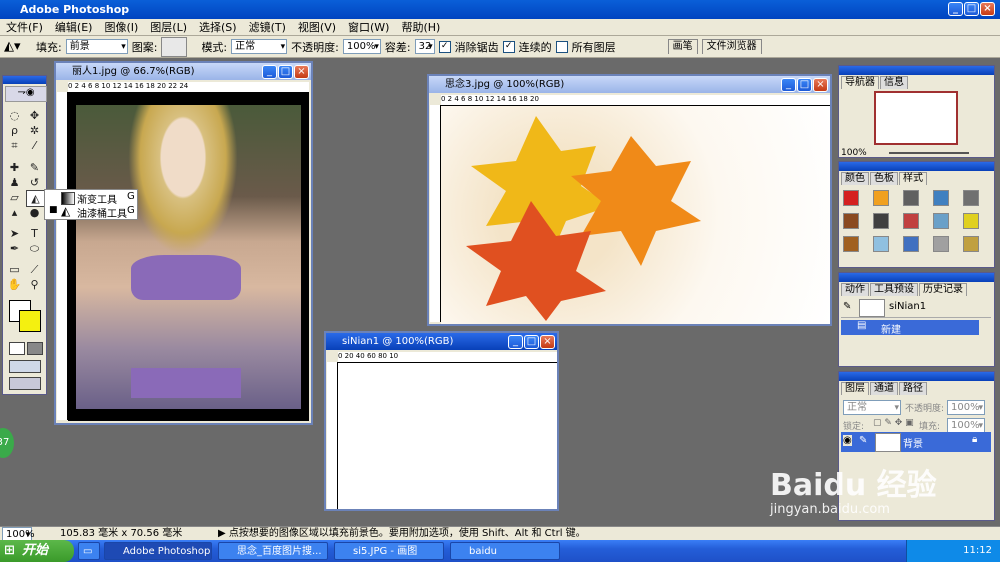 Image resolution: width=1000 pixels, height=562 pixels. Describe the element at coordinates (317, 27) in the screenshot. I see `menu-view: 视图(V)` at that location.